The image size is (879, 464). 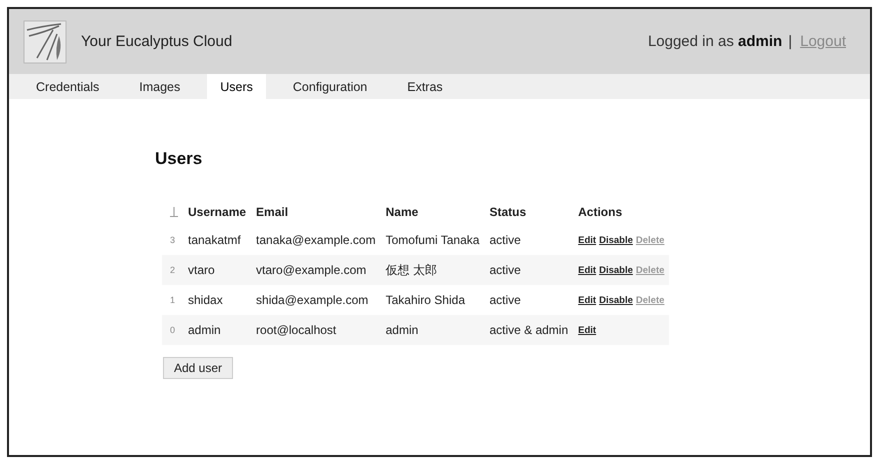 I want to click on row-index: 2, so click(x=173, y=270).